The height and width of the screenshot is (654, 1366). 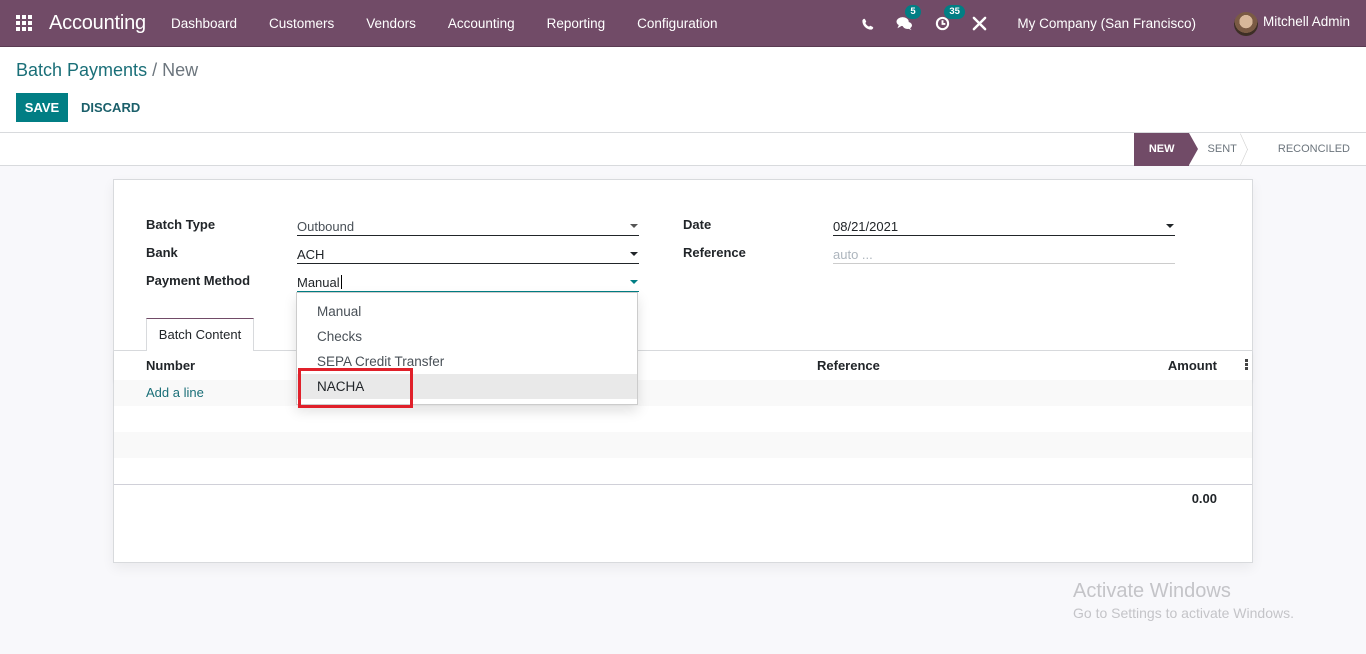 I want to click on option-sepa-credit-transfer: SEPA Credit Transfer, so click(x=467, y=361).